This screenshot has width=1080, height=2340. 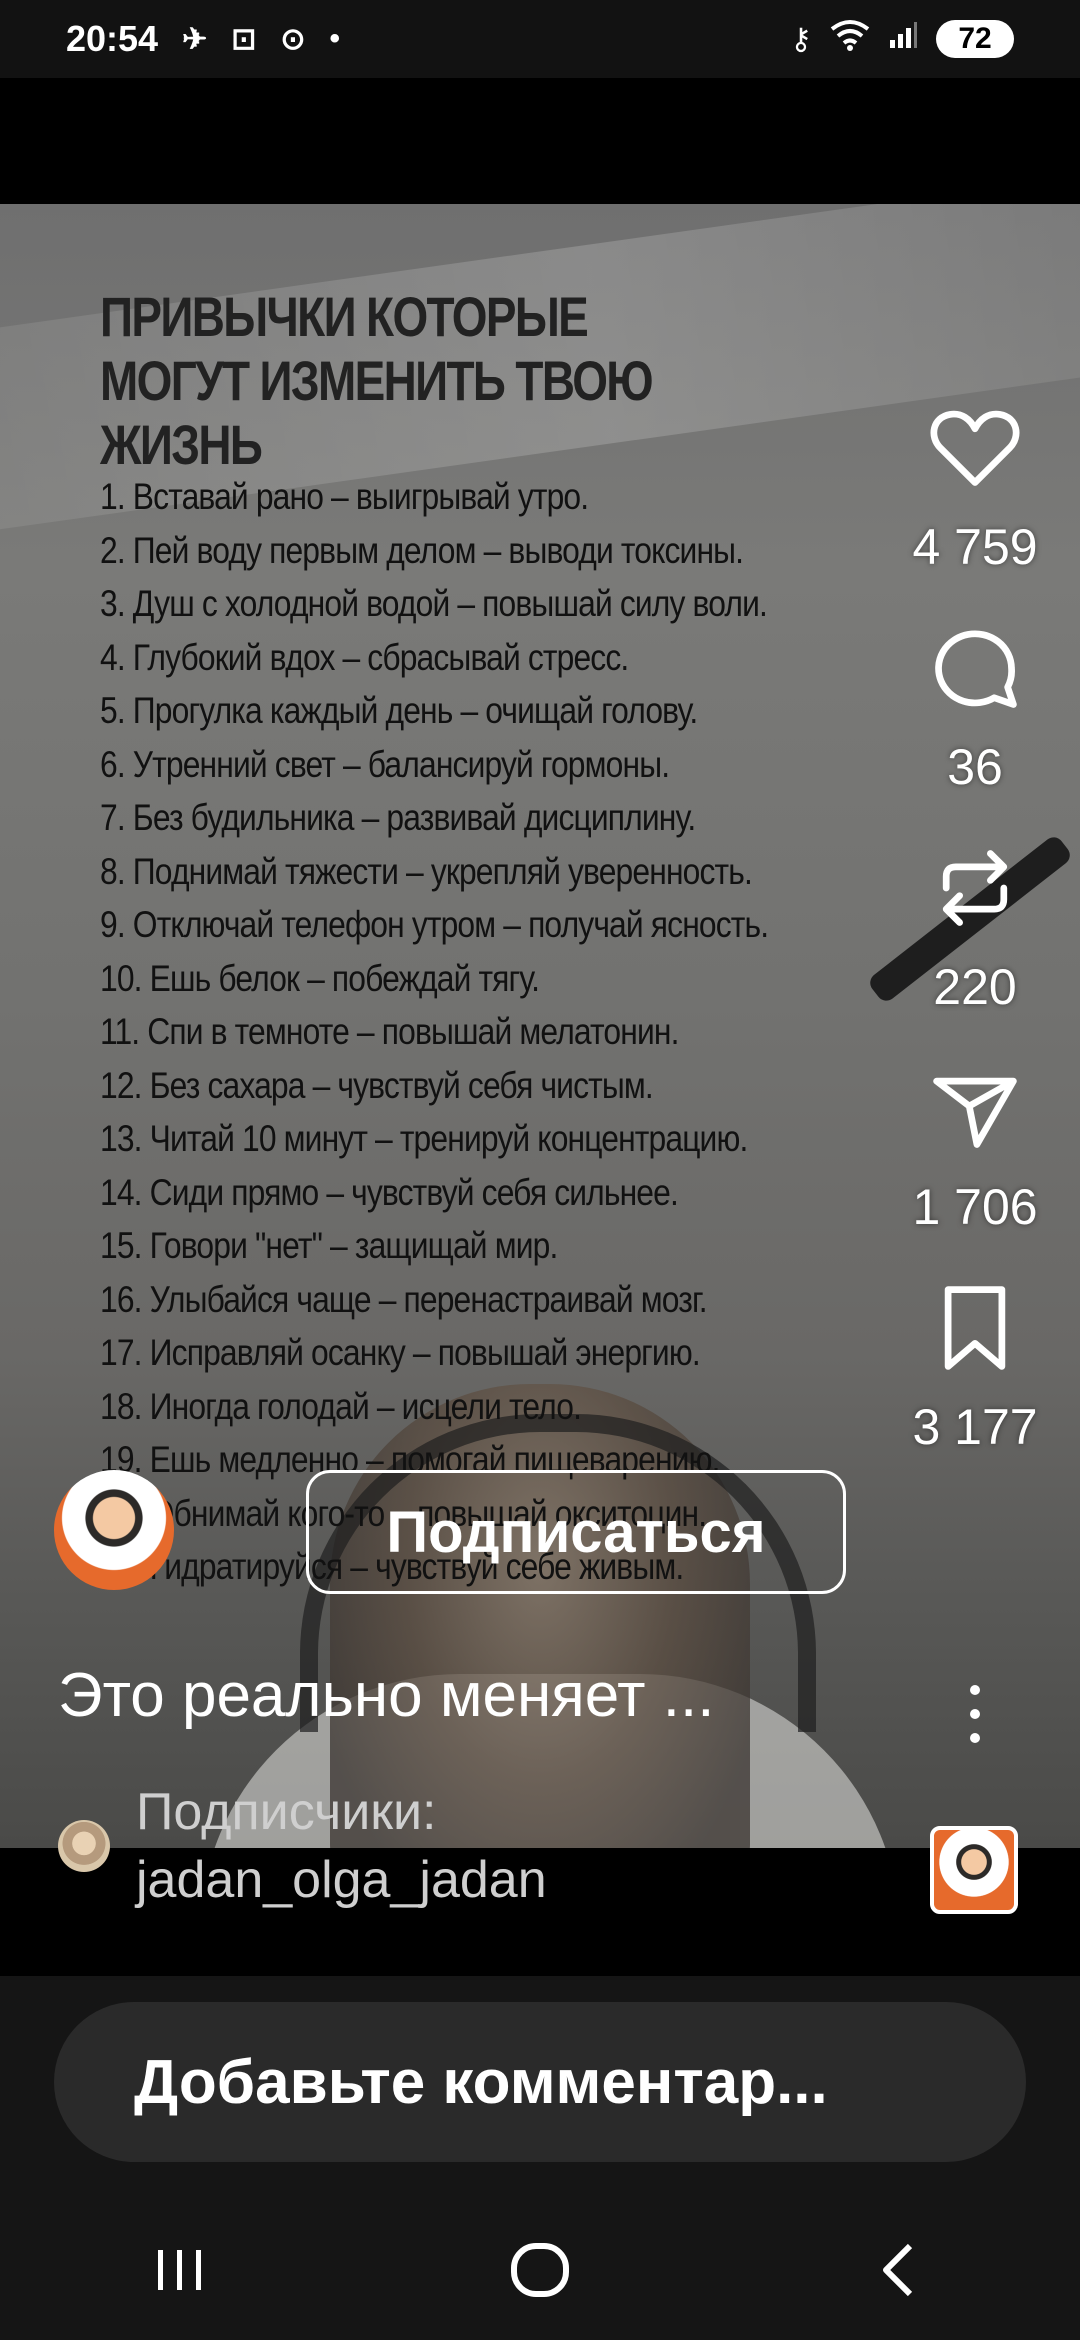 I want to click on share-count: 1 706, so click(x=975, y=1207).